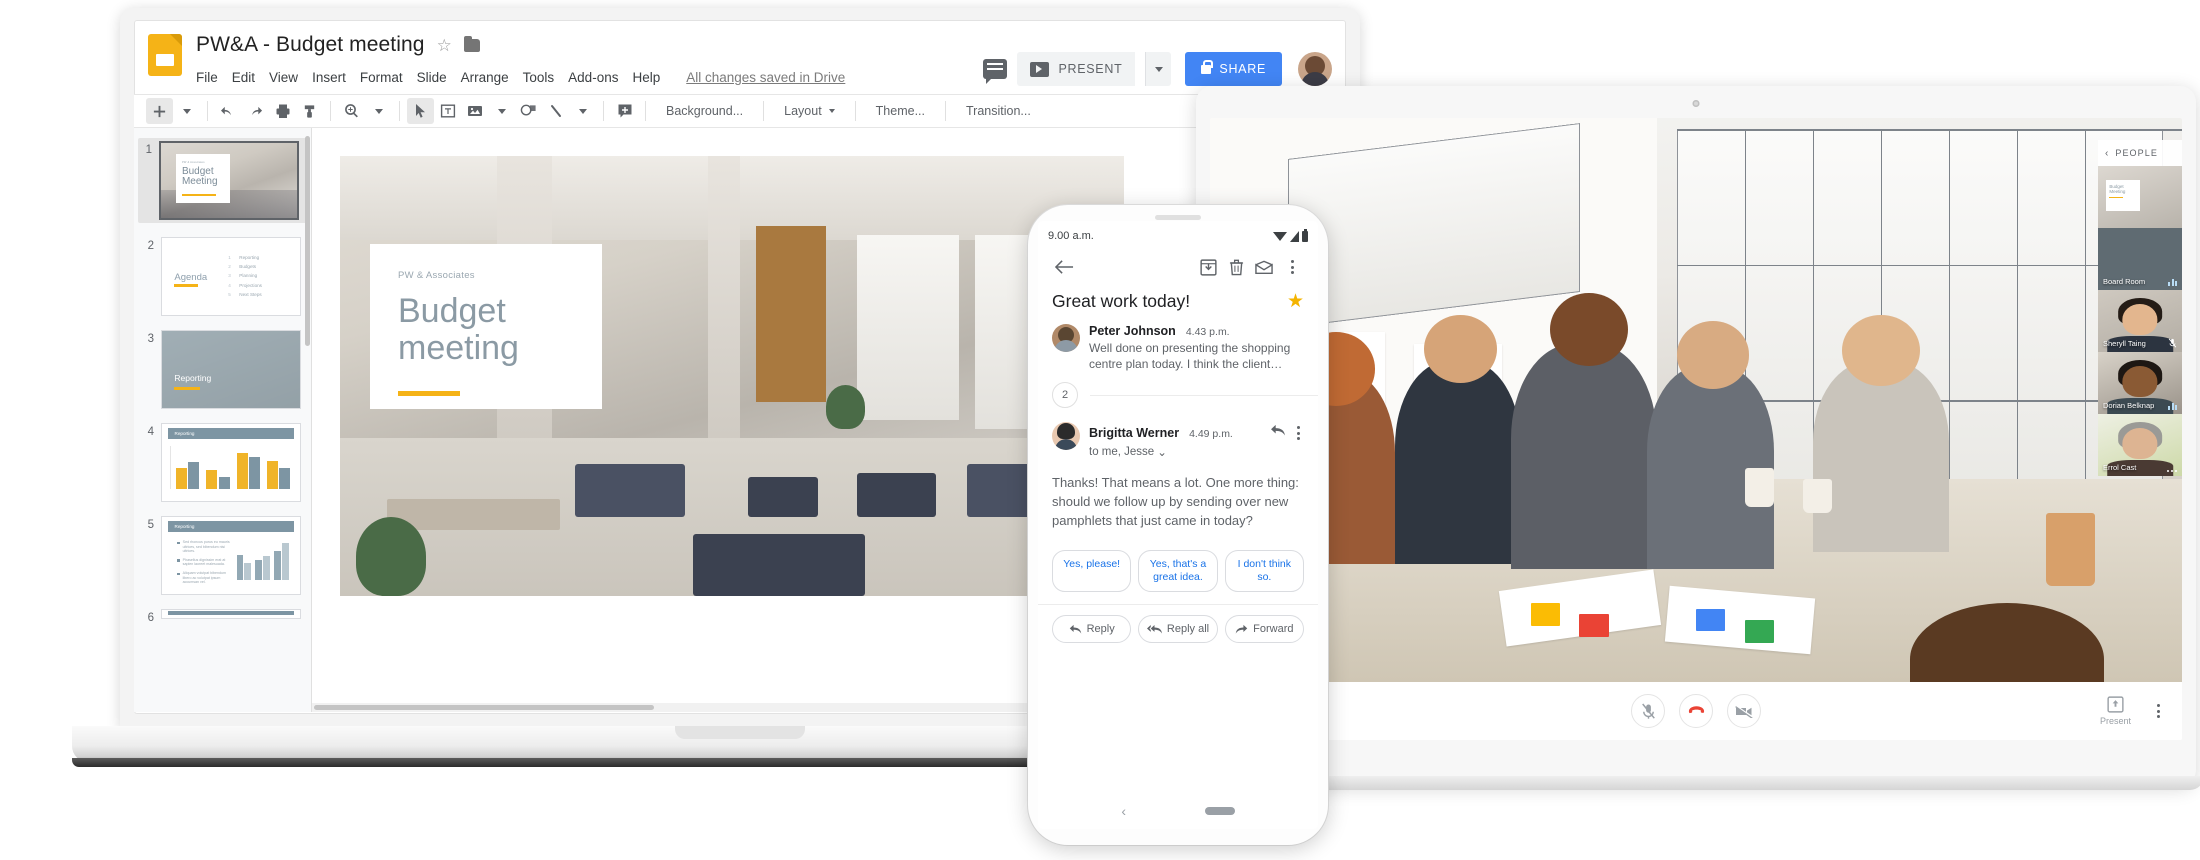 The image size is (2200, 860). I want to click on menu-item-slide: Slide, so click(432, 77).